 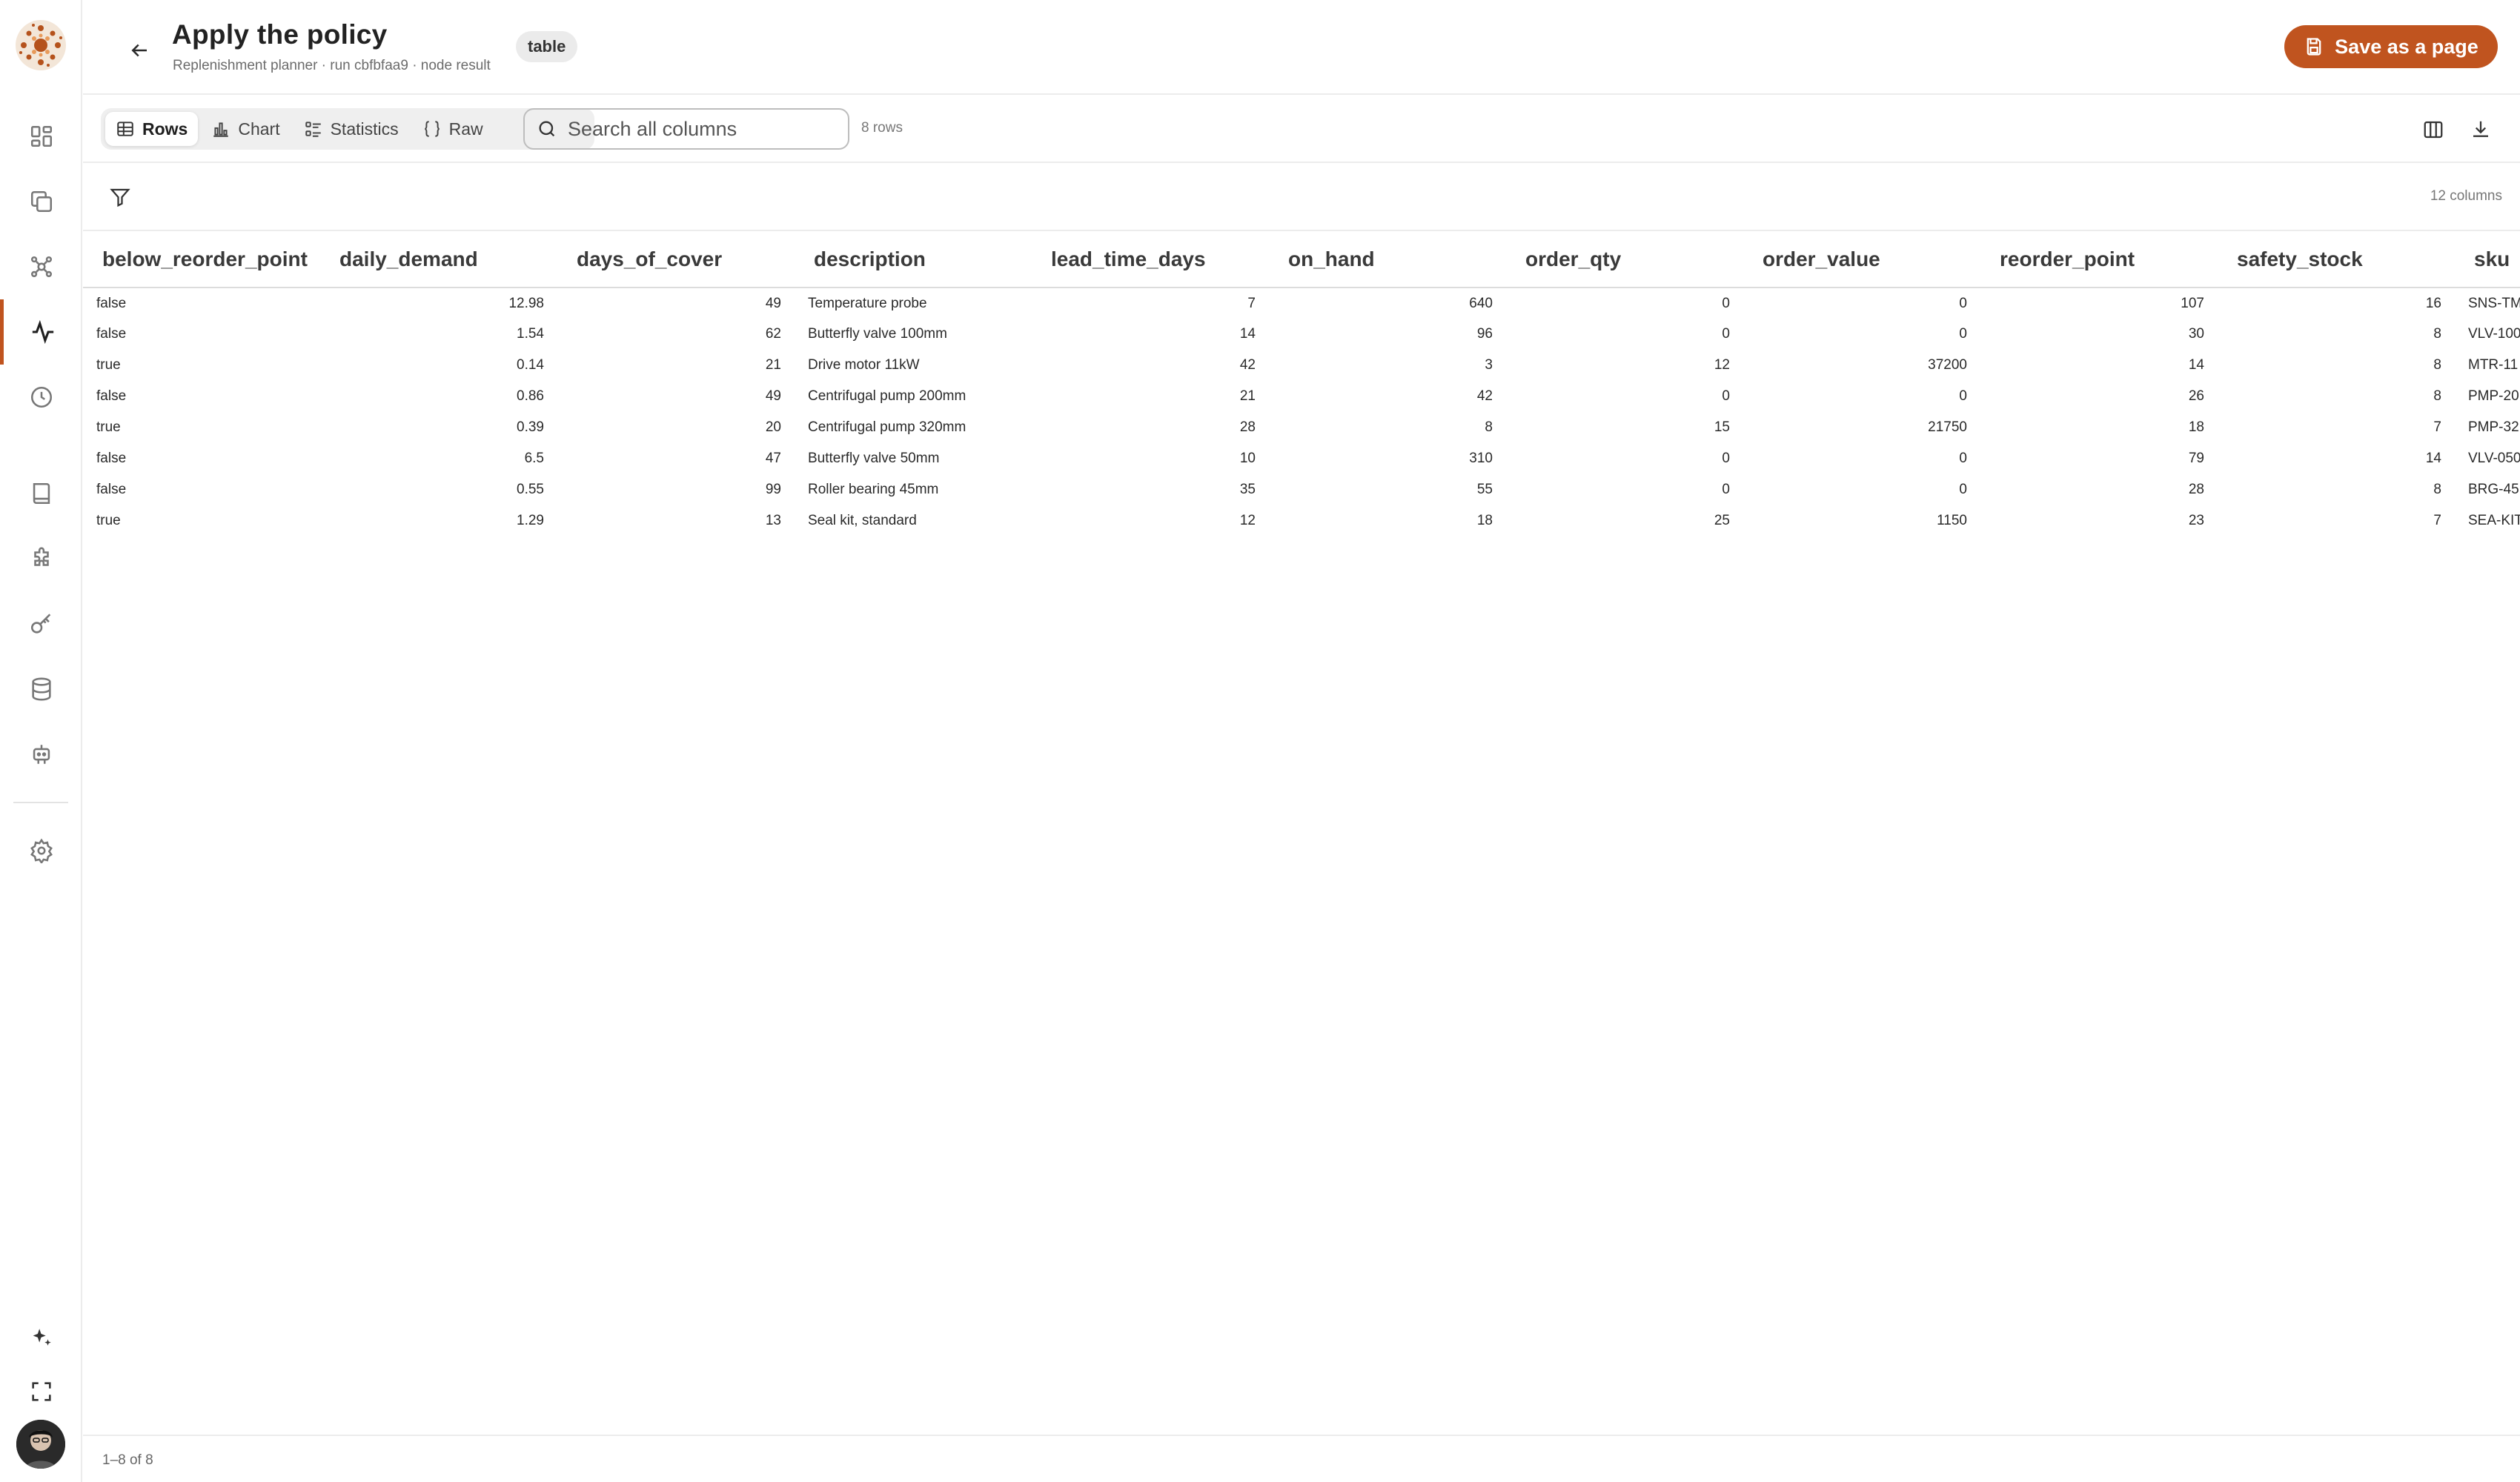 What do you see at coordinates (41, 851) in the screenshot?
I see `nav-settings` at bounding box center [41, 851].